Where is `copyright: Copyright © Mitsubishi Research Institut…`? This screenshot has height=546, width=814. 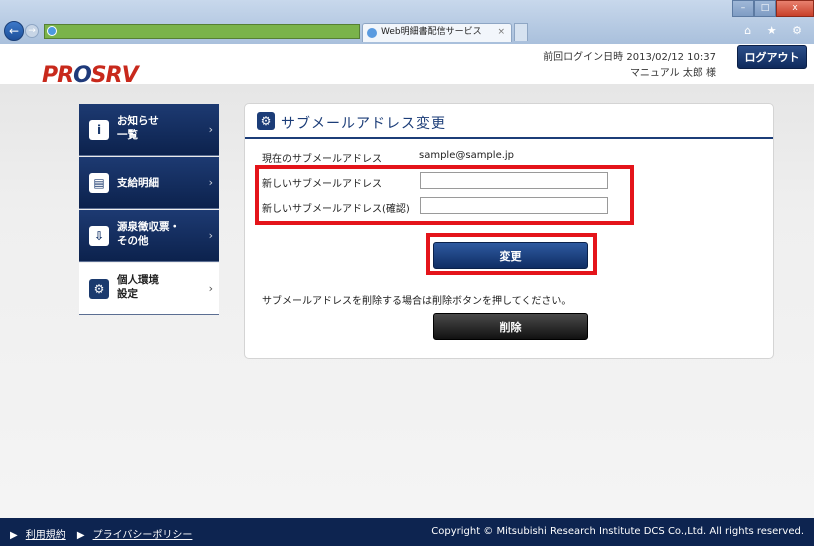
copyright: Copyright © Mitsubishi Research Institut… is located at coordinates (617, 531).